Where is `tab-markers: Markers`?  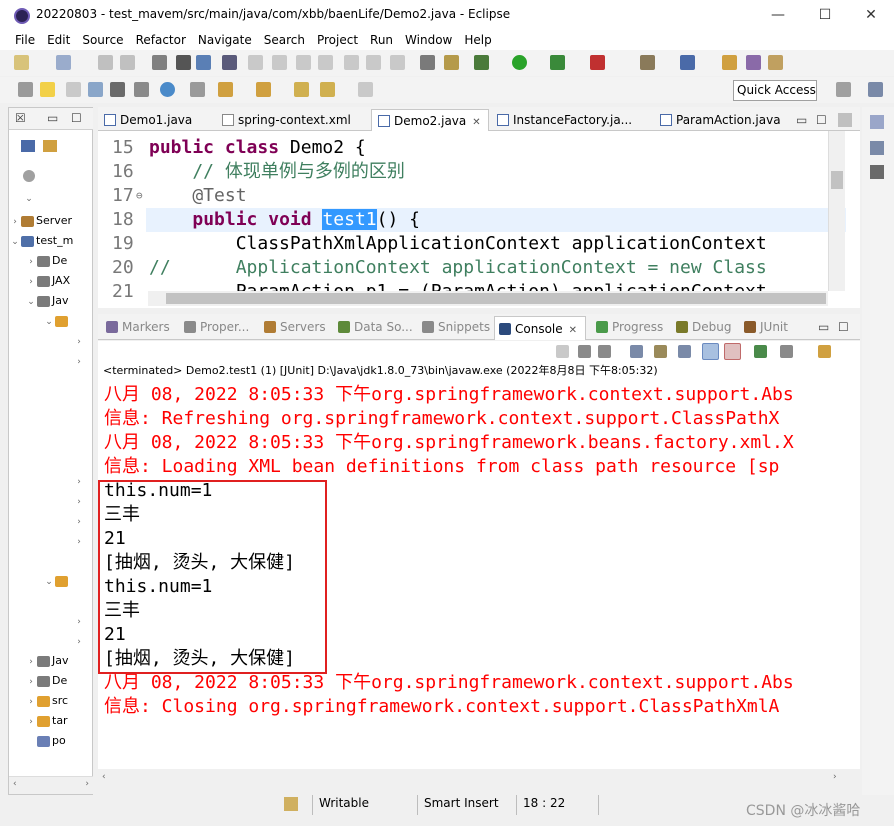 tab-markers: Markers is located at coordinates (138, 327).